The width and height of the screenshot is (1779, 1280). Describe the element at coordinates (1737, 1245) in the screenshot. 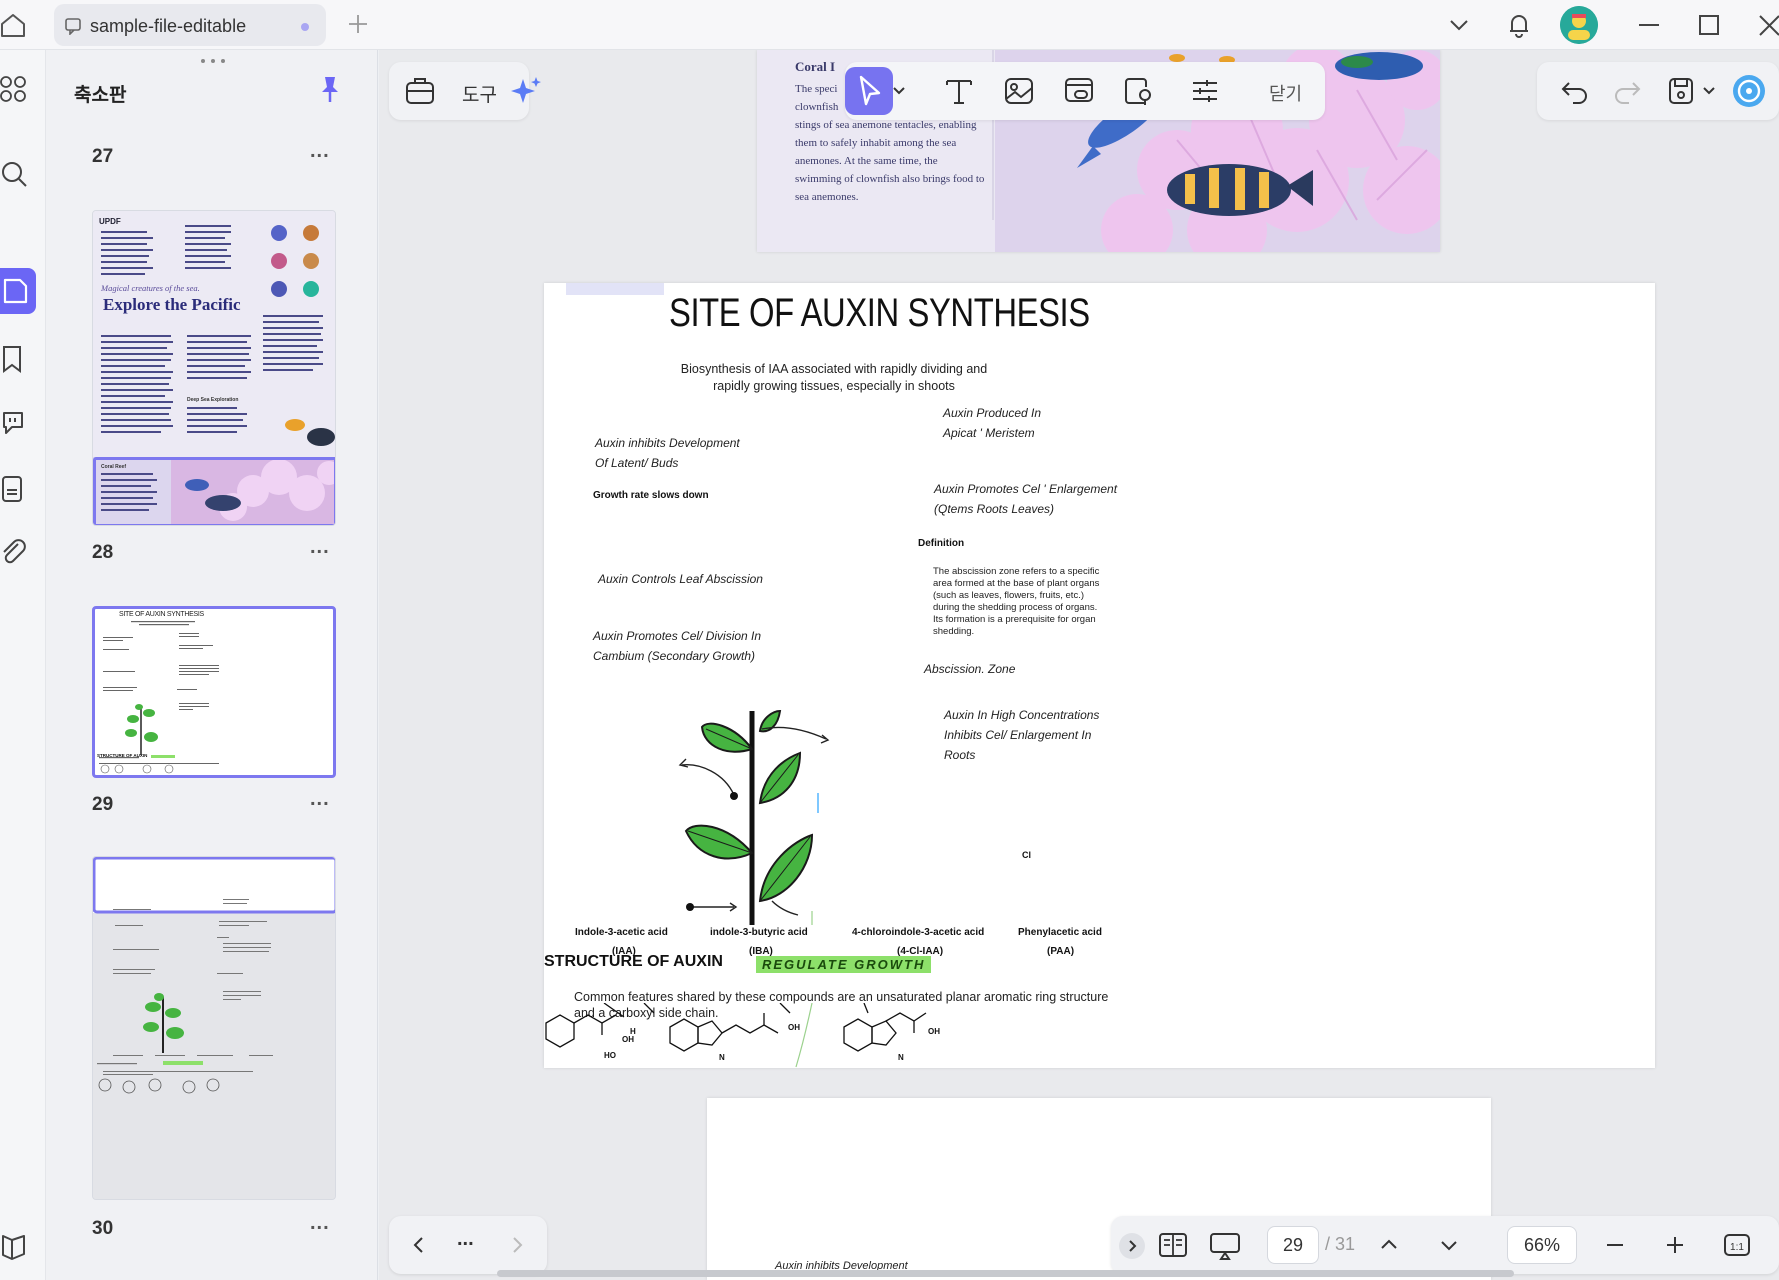

I see `actual-size-icon: 1:1` at that location.